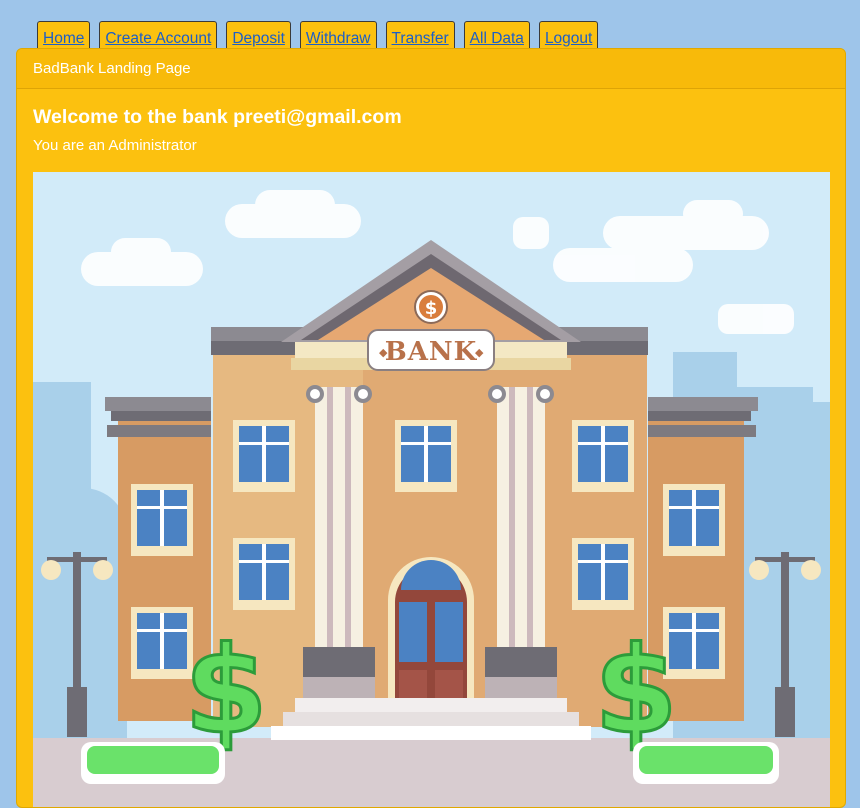 The height and width of the screenshot is (808, 860). What do you see at coordinates (568, 34) in the screenshot?
I see `nav-logout-link: Logout` at bounding box center [568, 34].